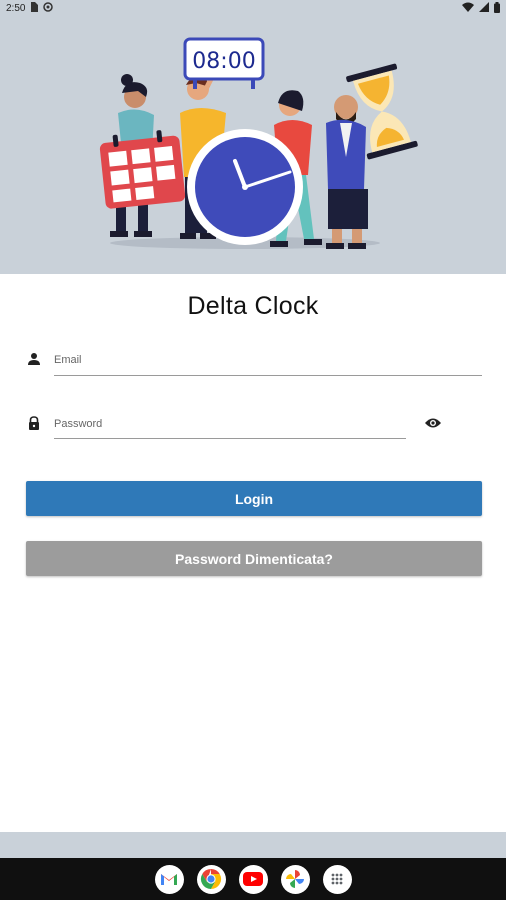  I want to click on forgot-password-button: Password Dimenticata?, so click(254, 558).